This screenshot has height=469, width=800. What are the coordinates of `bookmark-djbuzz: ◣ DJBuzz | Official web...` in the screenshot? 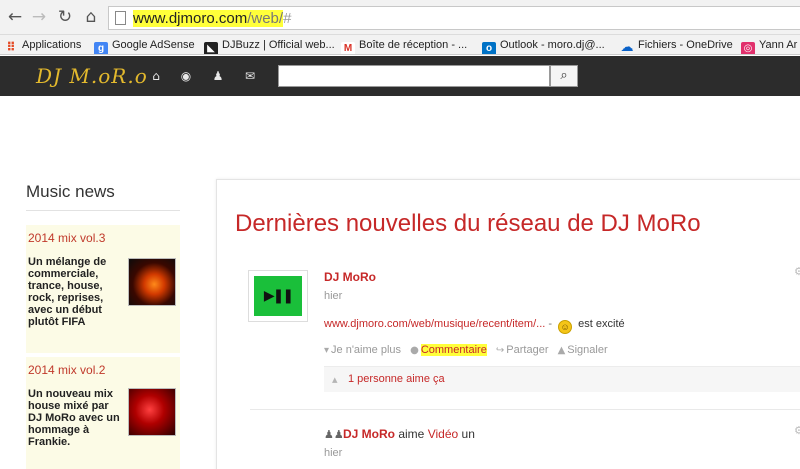 It's located at (269, 45).